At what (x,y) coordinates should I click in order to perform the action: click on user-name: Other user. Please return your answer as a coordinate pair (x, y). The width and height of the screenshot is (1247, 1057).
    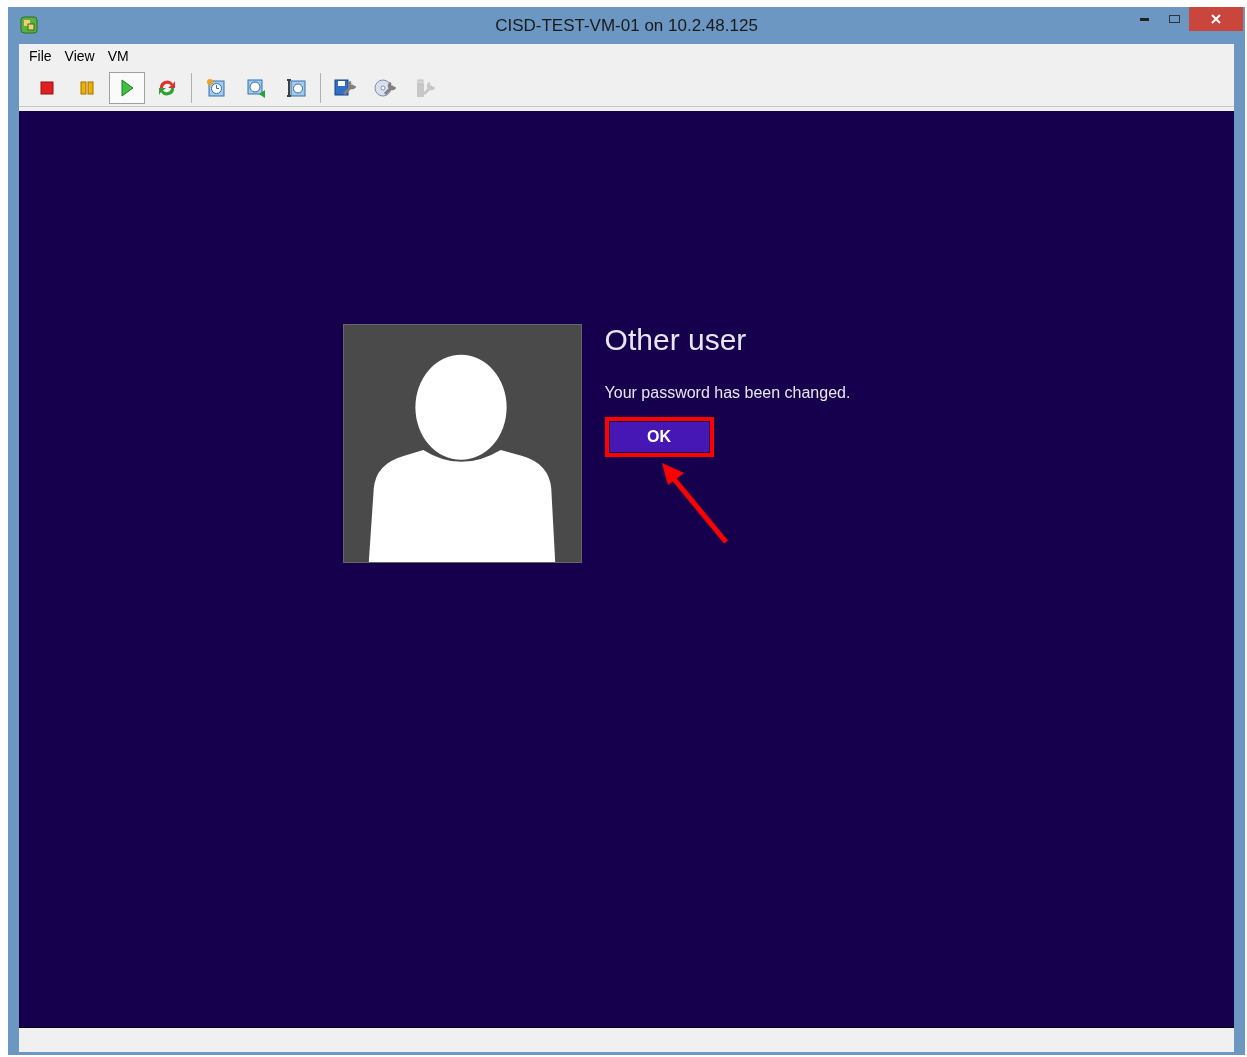
    Looking at the image, I should click on (675, 340).